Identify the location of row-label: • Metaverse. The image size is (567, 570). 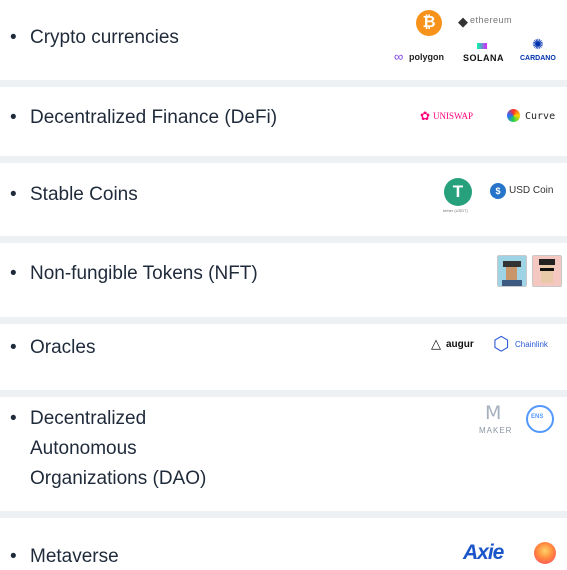
(64, 556).